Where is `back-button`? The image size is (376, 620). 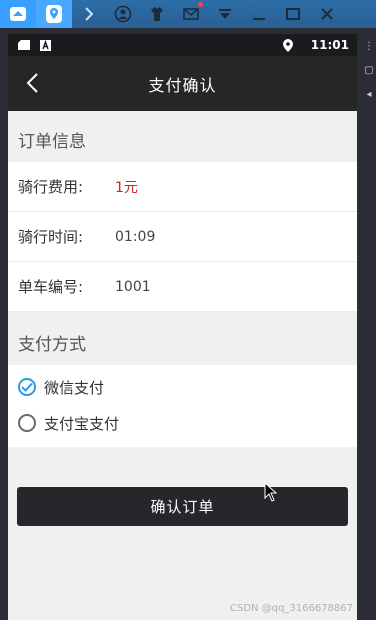
back-button is located at coordinates (32, 83).